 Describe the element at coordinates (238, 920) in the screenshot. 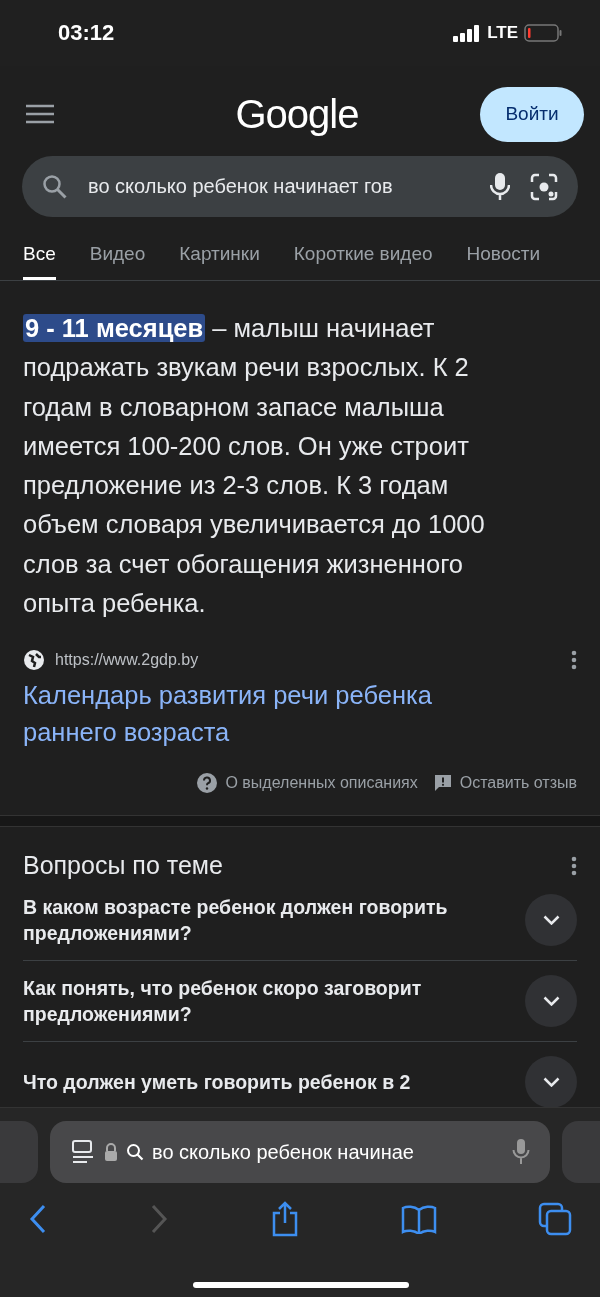

I see `question-text: В каком возрасте ребенок должен говорить предложениями?` at that location.